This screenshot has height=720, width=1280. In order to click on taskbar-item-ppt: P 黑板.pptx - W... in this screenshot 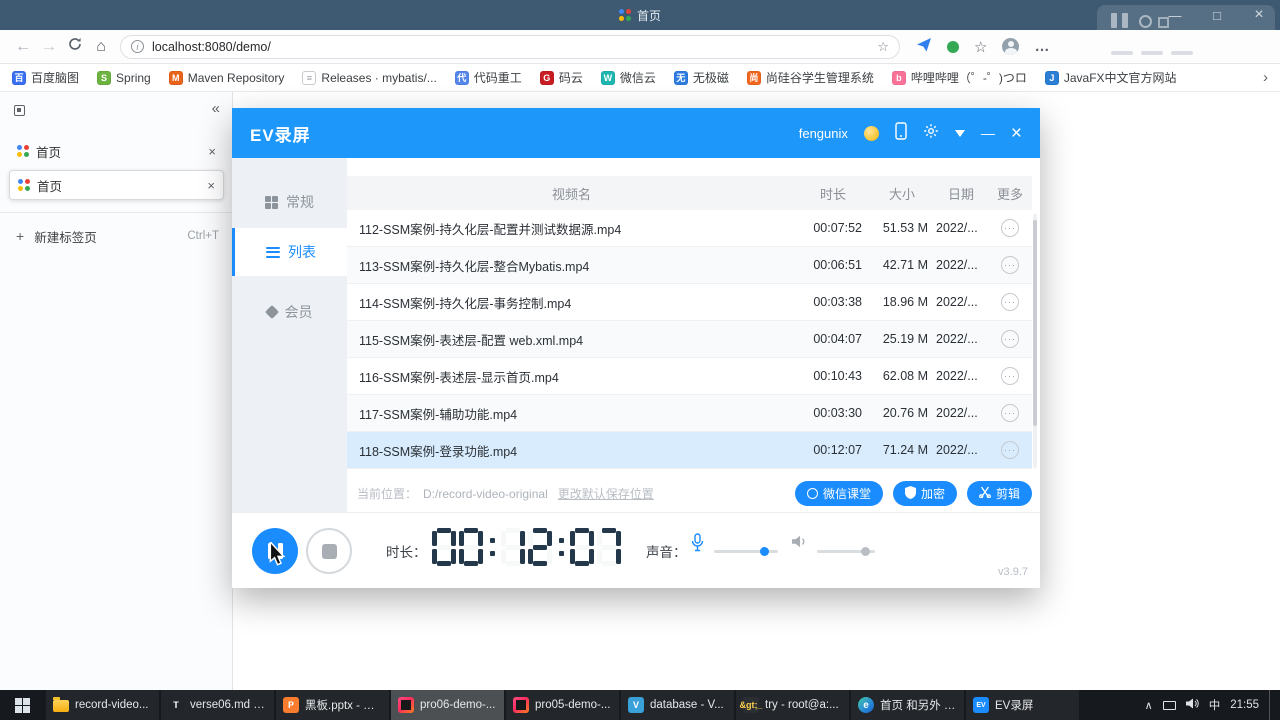, I will do `click(332, 705)`.